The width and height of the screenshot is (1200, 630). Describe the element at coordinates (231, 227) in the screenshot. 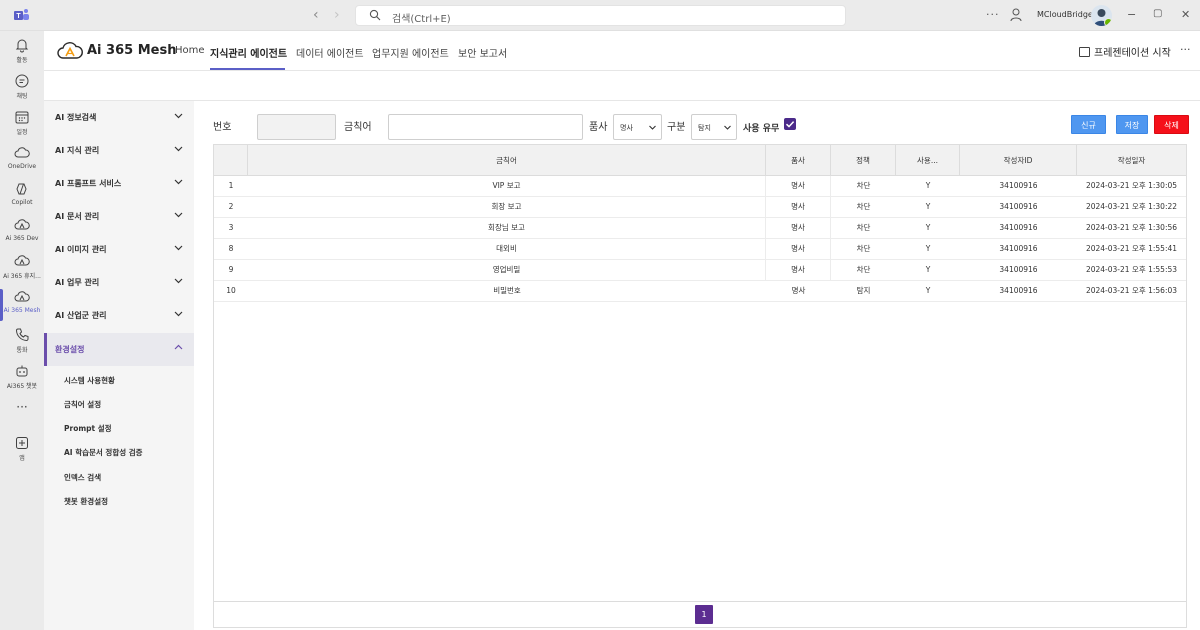

I see `cell-rownum: 3` at that location.